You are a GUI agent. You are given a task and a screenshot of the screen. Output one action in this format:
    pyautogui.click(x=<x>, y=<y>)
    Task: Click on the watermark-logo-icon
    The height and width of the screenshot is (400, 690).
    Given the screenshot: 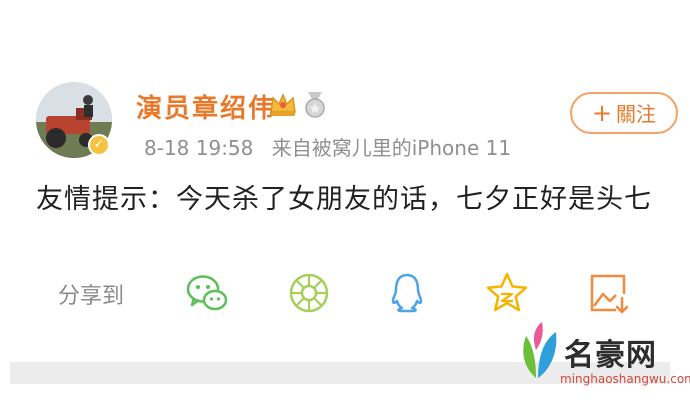 What is the action you would take?
    pyautogui.click(x=540, y=350)
    